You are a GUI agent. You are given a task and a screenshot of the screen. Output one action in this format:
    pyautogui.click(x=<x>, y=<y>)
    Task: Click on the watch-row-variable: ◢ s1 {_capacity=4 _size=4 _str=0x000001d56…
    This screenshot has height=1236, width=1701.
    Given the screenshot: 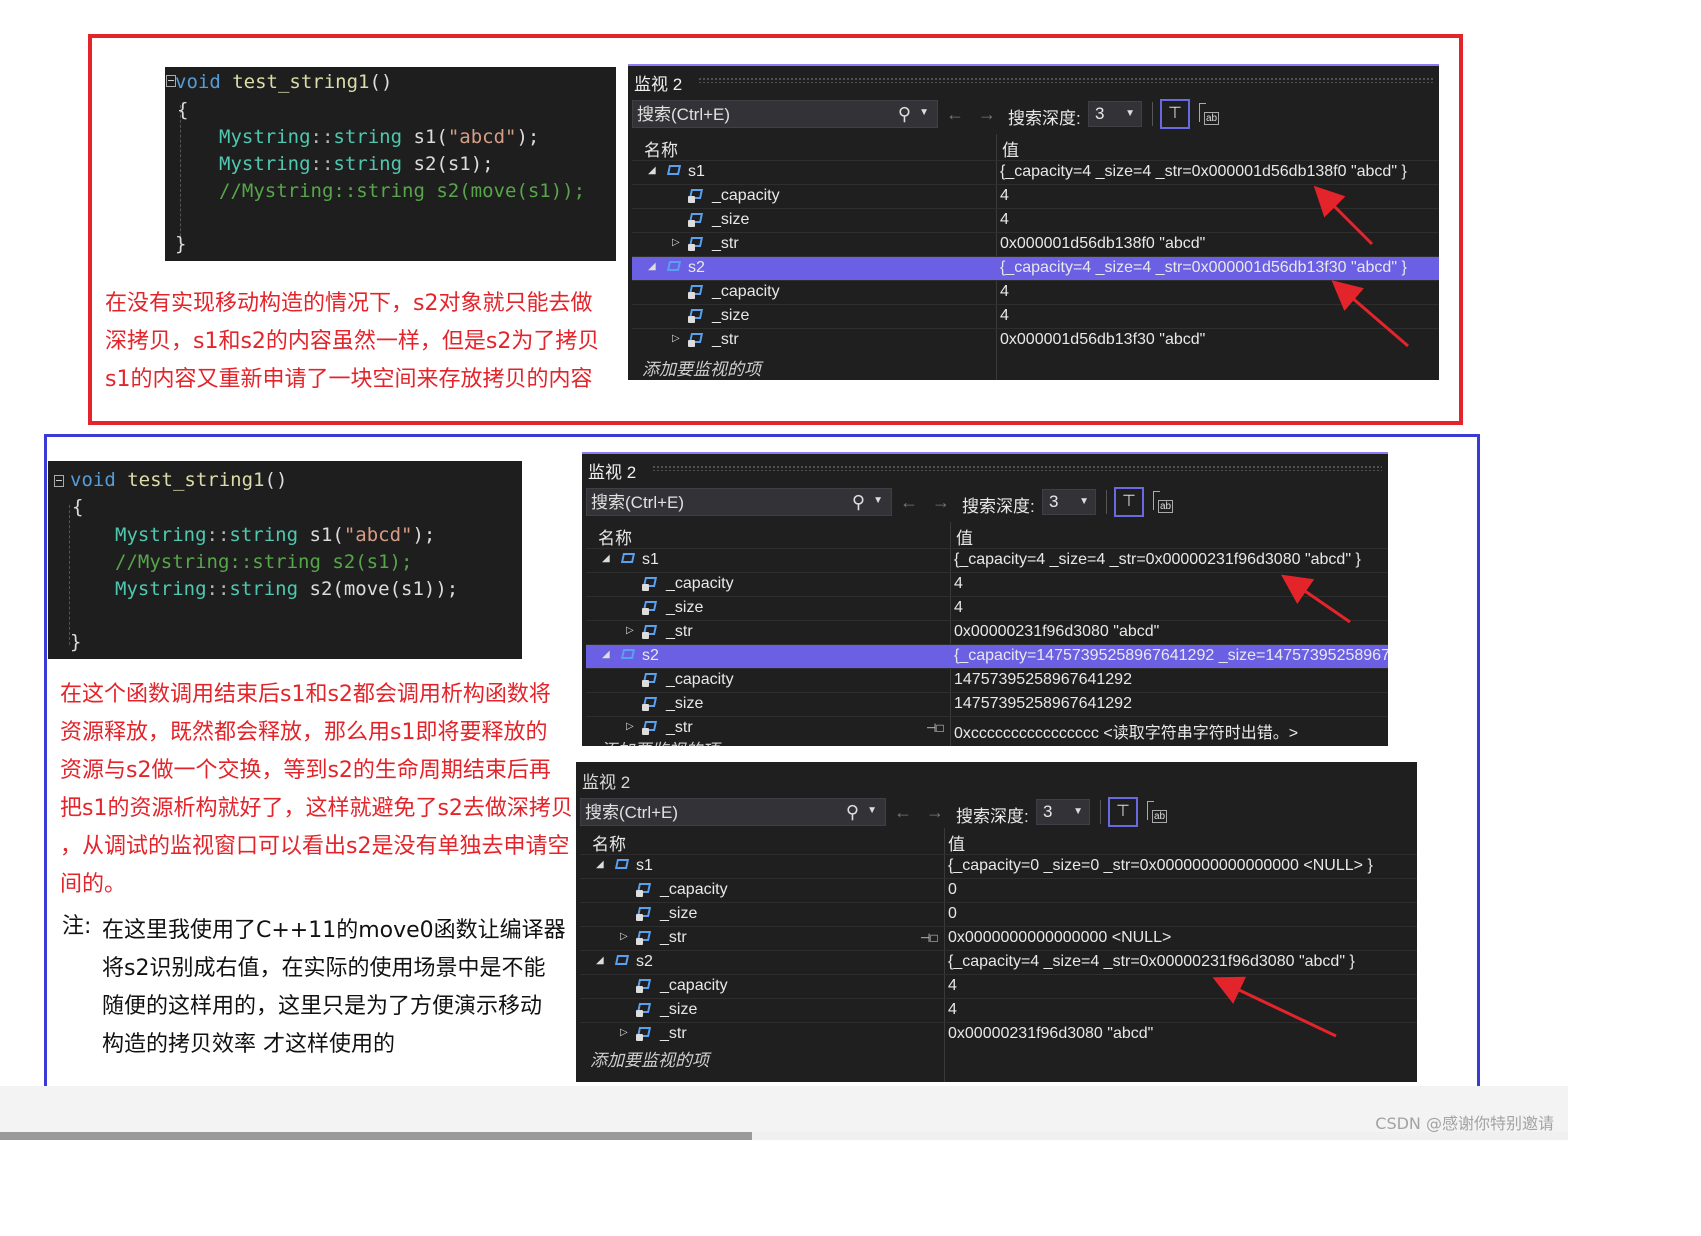 What is the action you would take?
    pyautogui.click(x=1035, y=172)
    